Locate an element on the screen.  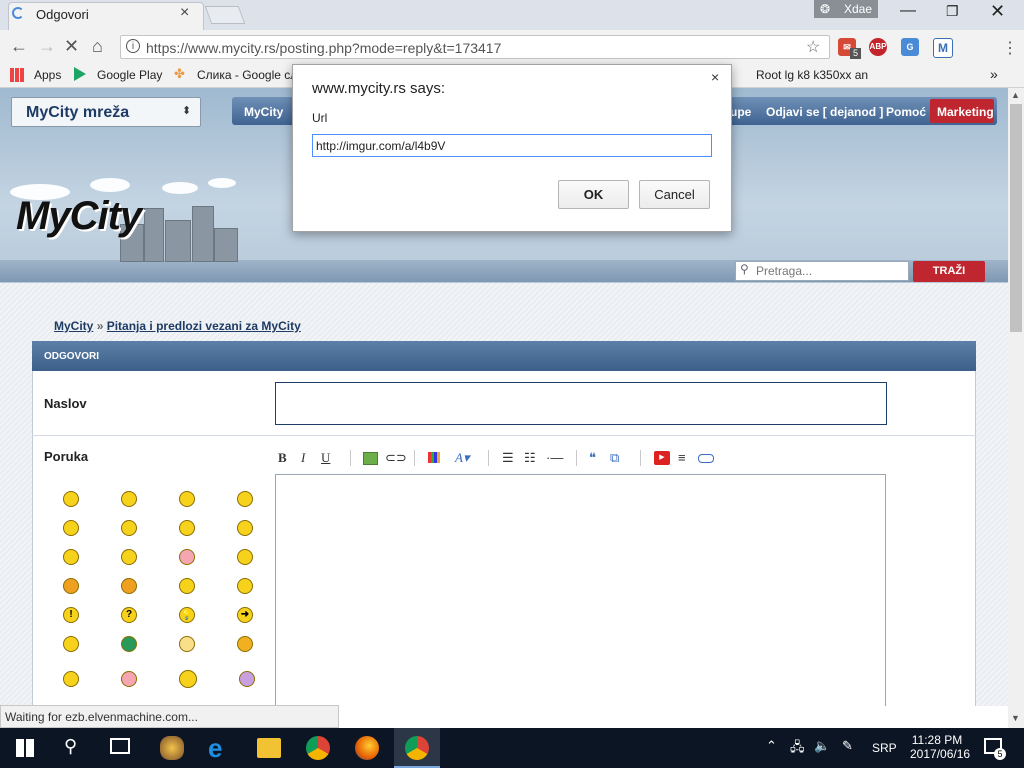
arrow-icon: ➜ is located at coordinates (245, 615).